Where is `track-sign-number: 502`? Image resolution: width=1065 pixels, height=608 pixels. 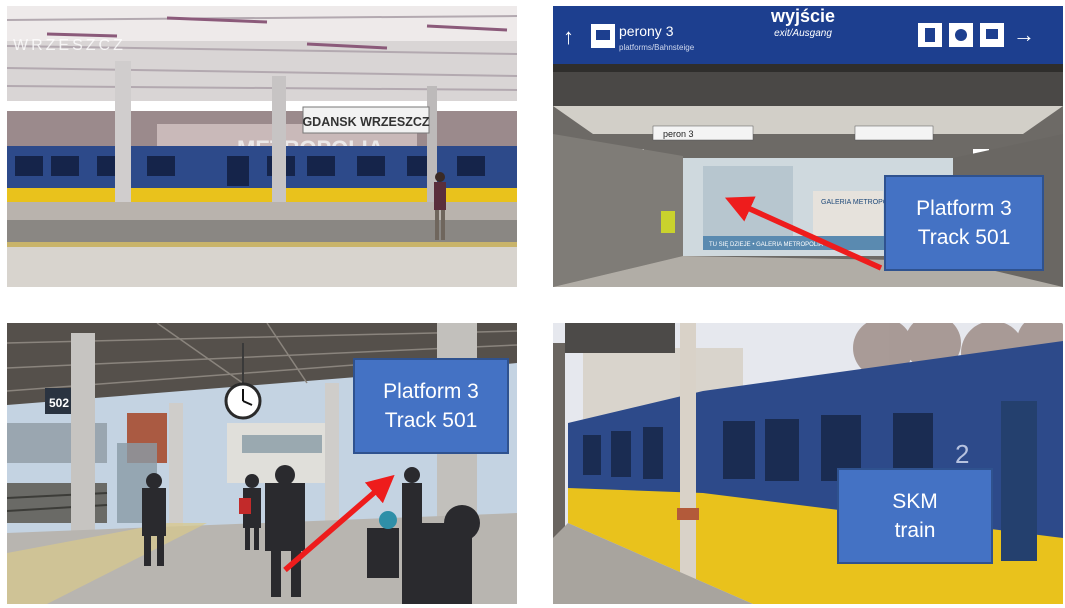 track-sign-number: 502 is located at coordinates (59, 403).